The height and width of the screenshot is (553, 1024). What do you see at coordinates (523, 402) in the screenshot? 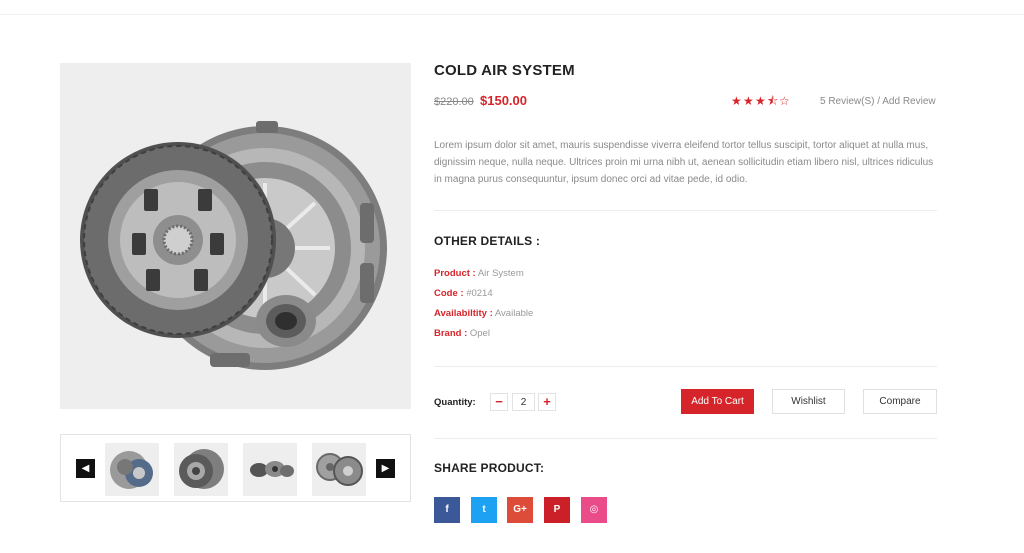
I see `quantity-input` at bounding box center [523, 402].